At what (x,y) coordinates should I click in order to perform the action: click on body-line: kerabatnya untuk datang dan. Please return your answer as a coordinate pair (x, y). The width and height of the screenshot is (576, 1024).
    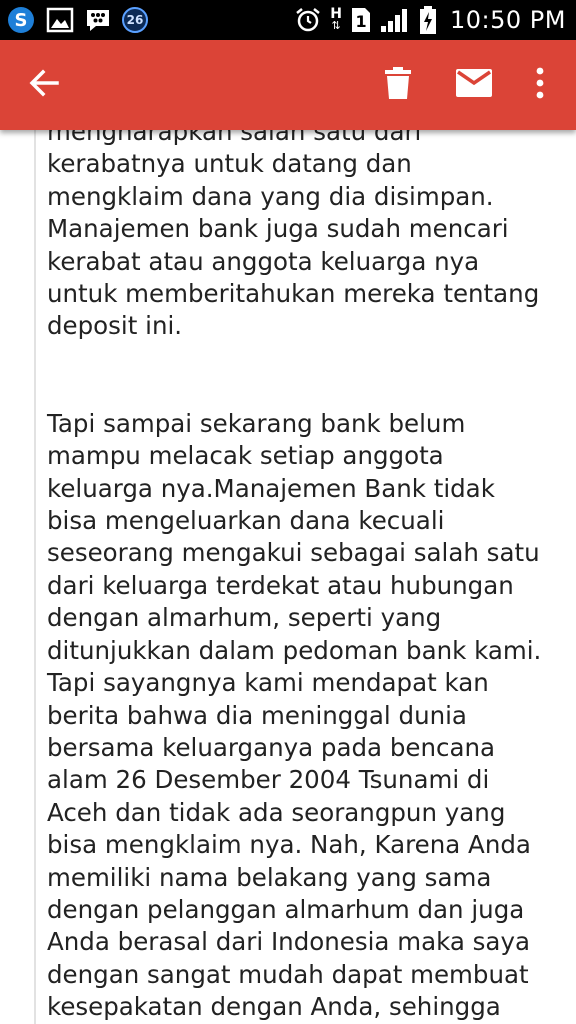
    Looking at the image, I should click on (229, 164).